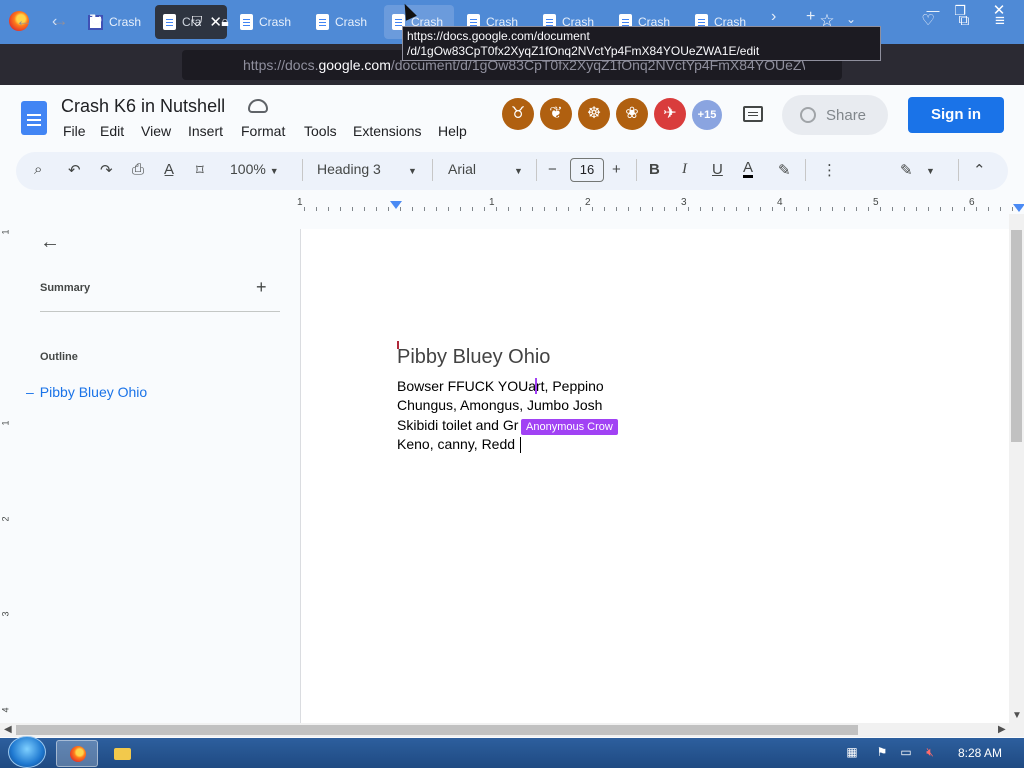  Describe the element at coordinates (979, 170) in the screenshot. I see `hide-menus-icon: ⌃` at that location.